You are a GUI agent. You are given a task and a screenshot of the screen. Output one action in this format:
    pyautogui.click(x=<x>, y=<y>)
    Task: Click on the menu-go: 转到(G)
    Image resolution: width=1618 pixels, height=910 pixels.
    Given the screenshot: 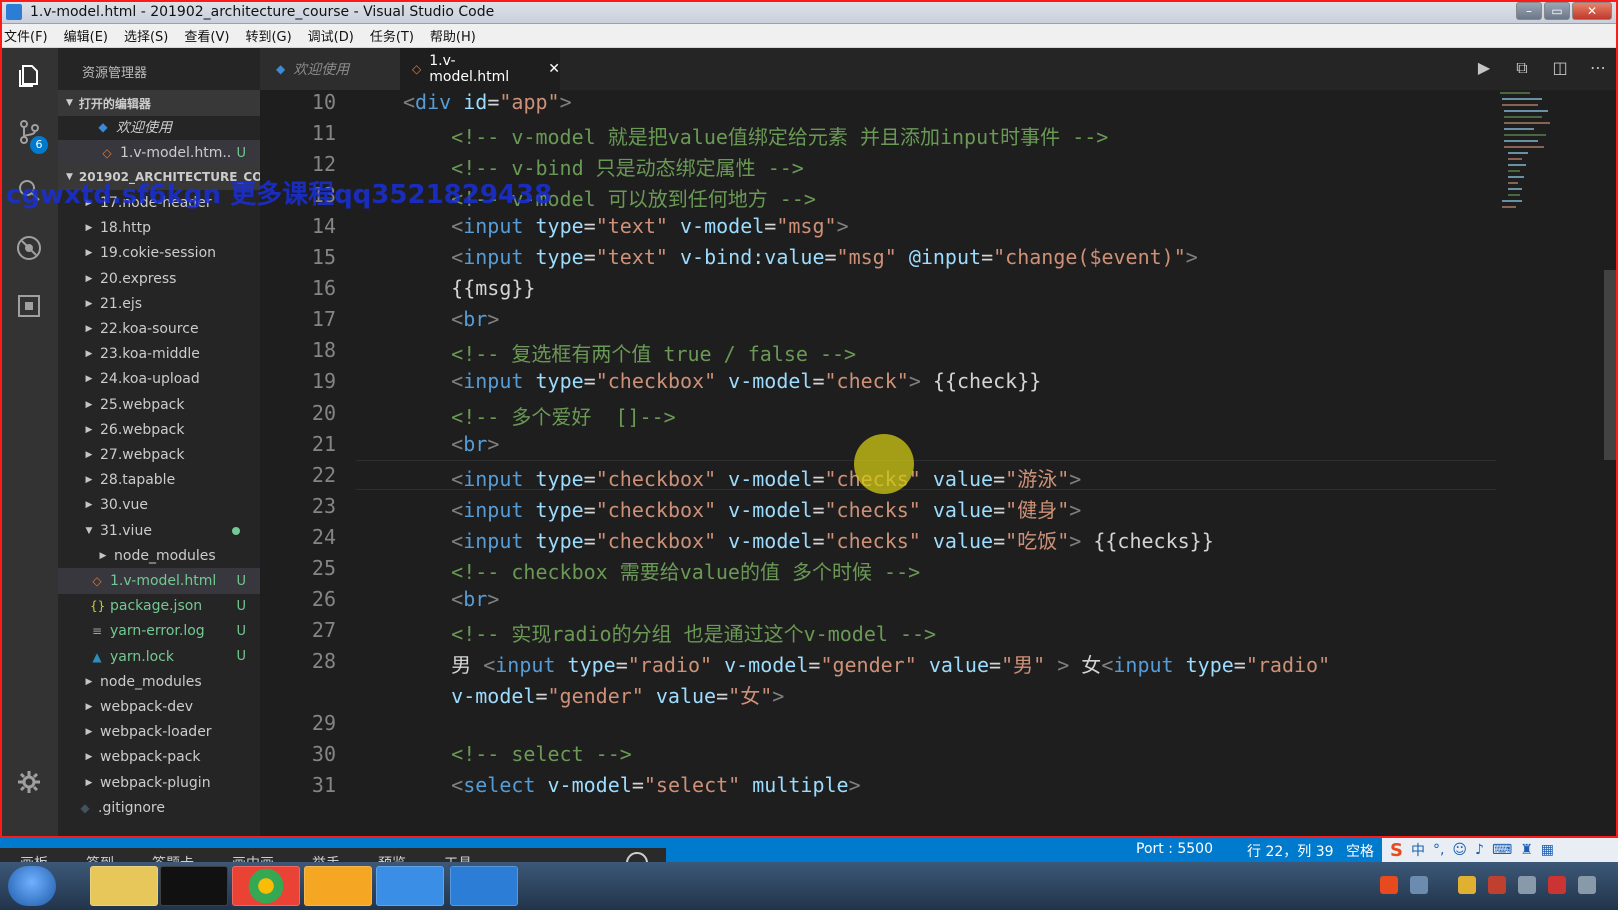 What is the action you would take?
    pyautogui.click(x=268, y=35)
    